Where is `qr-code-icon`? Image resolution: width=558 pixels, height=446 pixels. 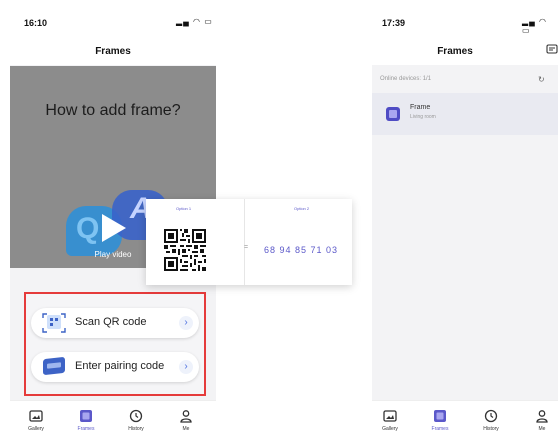 qr-code-icon is located at coordinates (185, 250).